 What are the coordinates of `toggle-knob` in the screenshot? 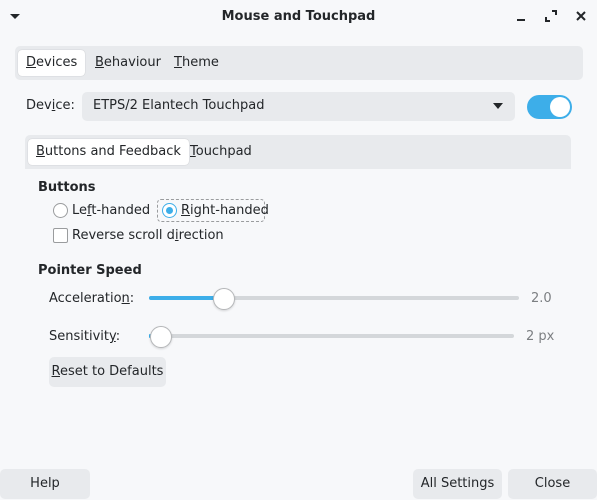 It's located at (560, 107).